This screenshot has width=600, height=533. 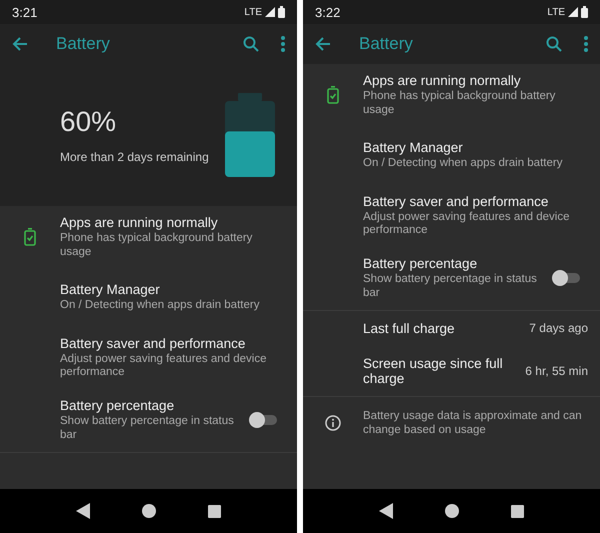 What do you see at coordinates (327, 12) in the screenshot?
I see `status-time: 3:22` at bounding box center [327, 12].